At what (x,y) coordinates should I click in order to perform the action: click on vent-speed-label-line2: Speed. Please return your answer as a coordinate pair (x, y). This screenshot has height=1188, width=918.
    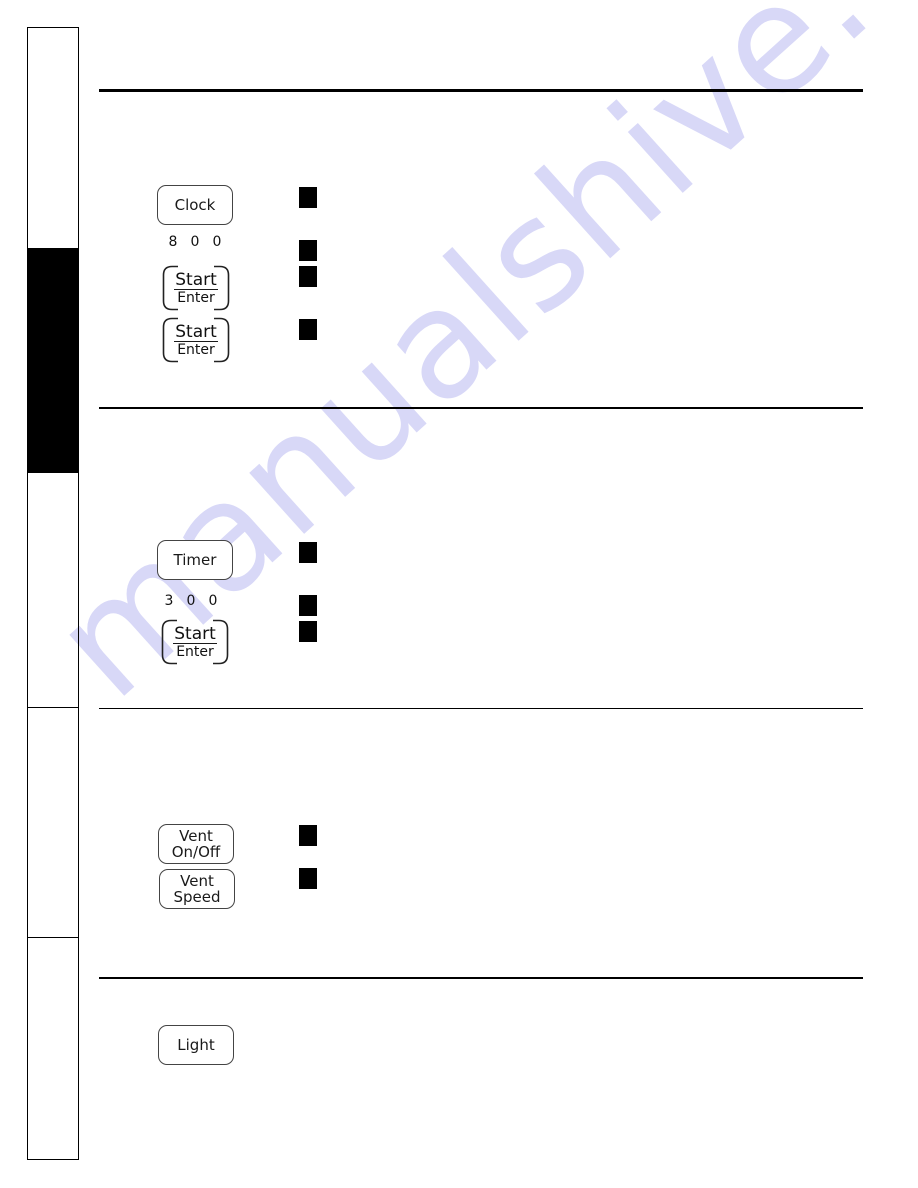
    Looking at the image, I should click on (197, 897).